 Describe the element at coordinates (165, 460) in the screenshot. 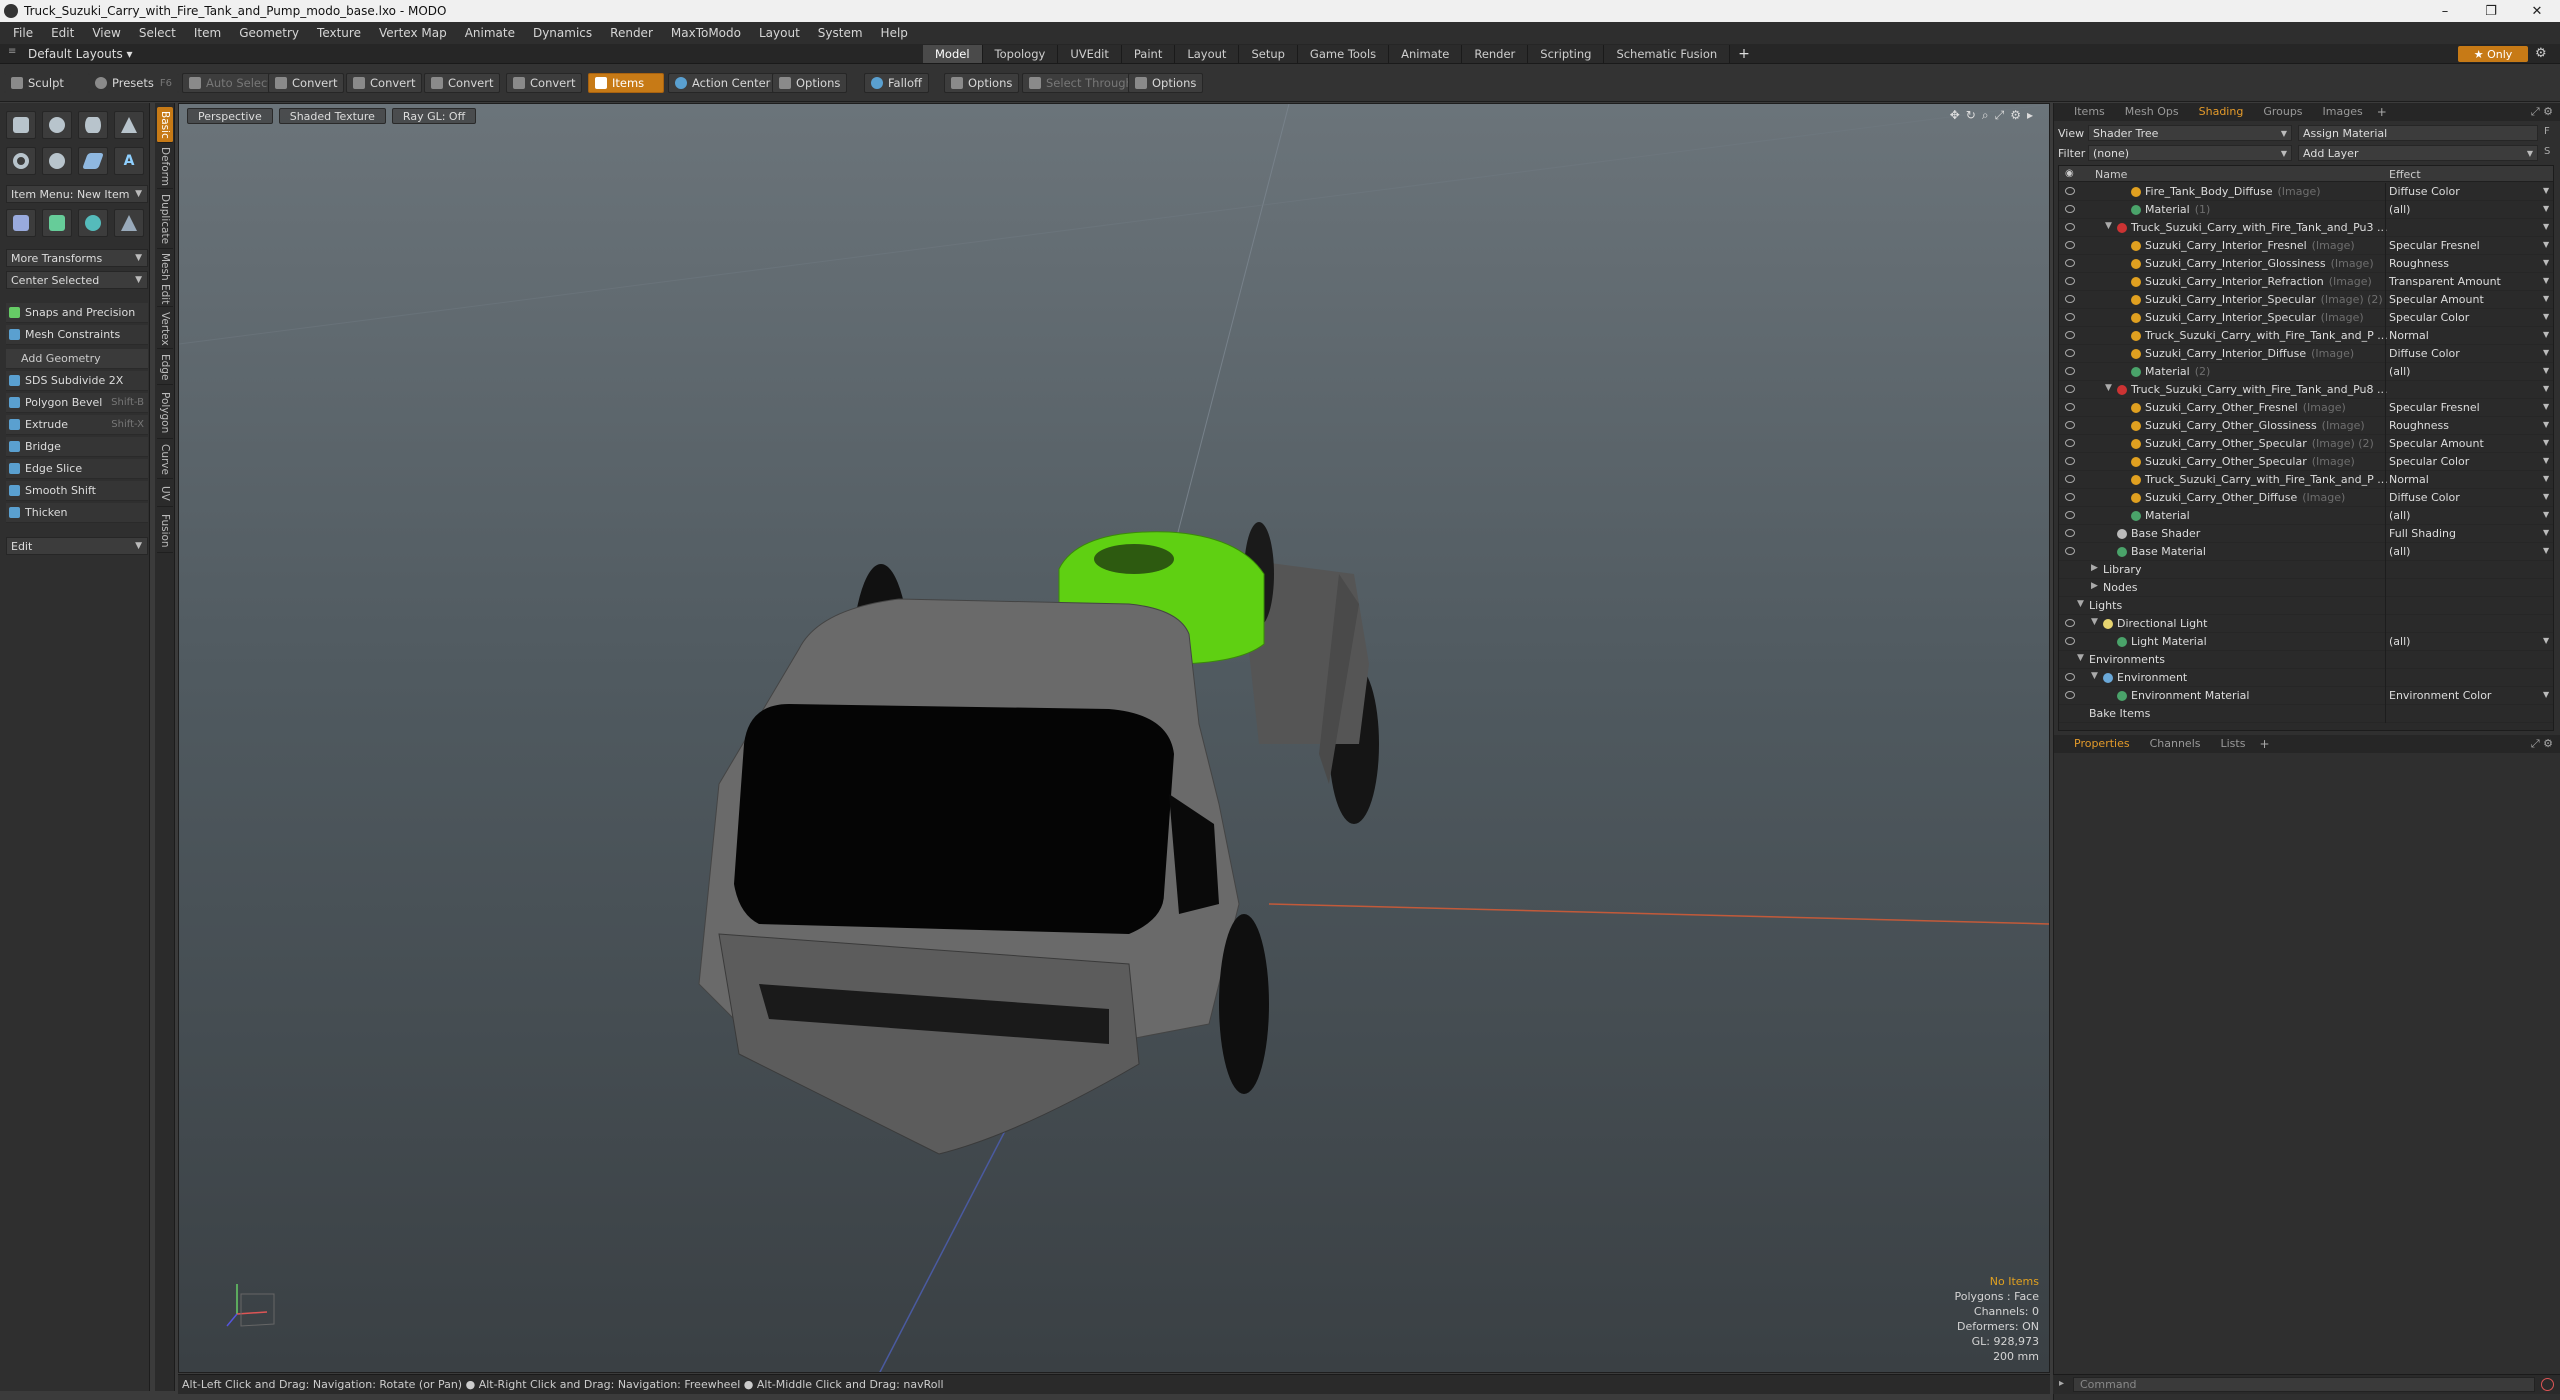

I see `side-tab-curve: Curve` at that location.